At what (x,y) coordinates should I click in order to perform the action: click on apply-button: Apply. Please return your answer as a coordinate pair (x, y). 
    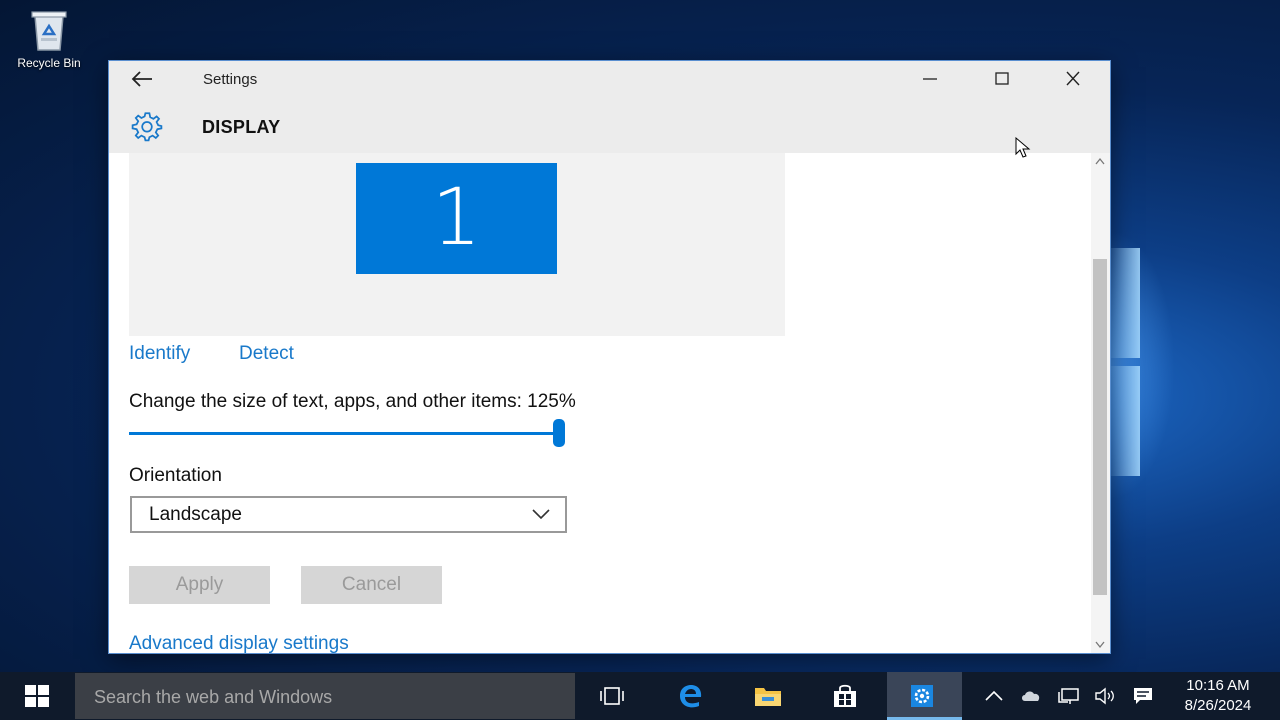
    Looking at the image, I should click on (199, 585).